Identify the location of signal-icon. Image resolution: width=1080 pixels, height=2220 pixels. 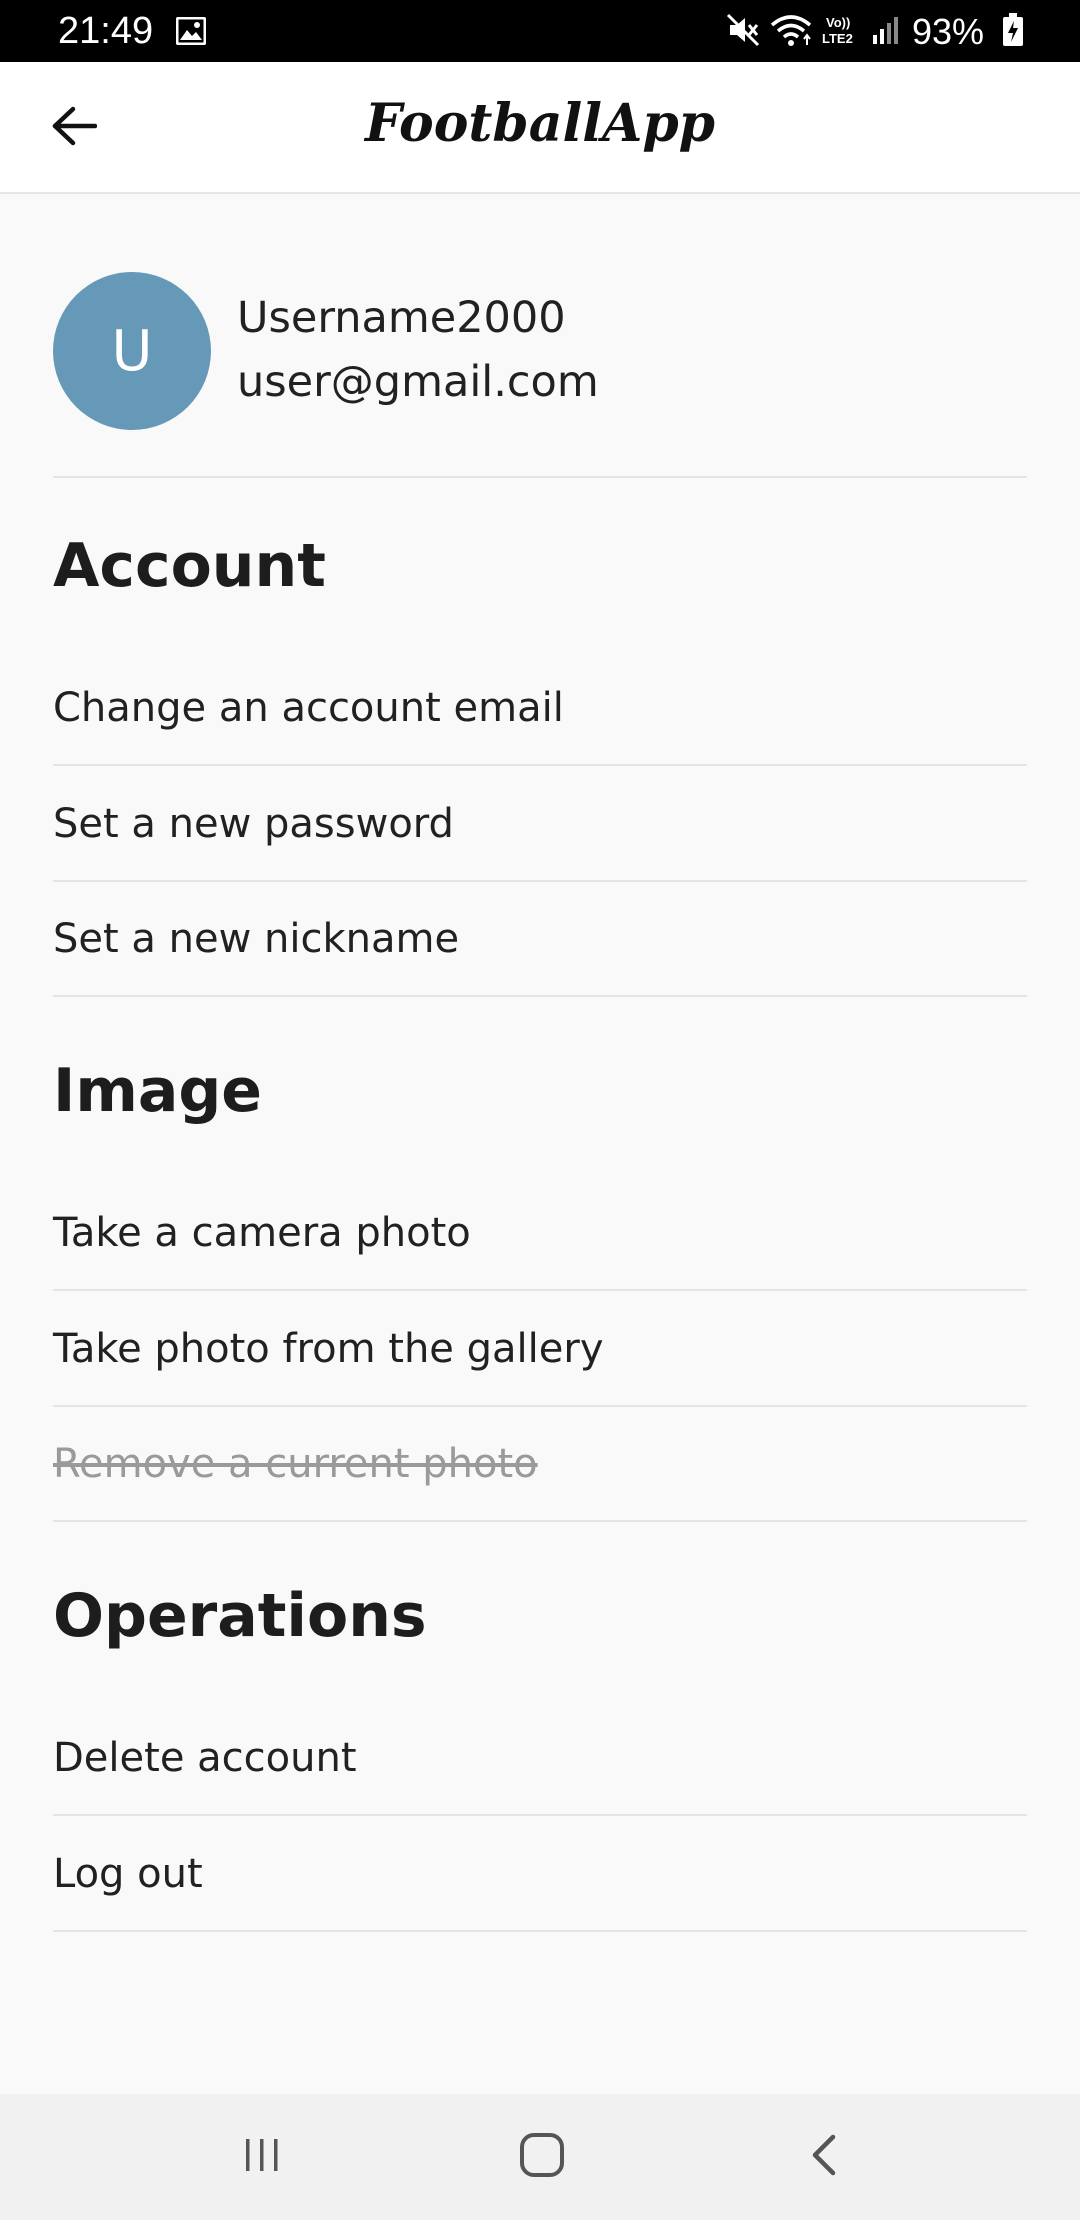
(880, 32).